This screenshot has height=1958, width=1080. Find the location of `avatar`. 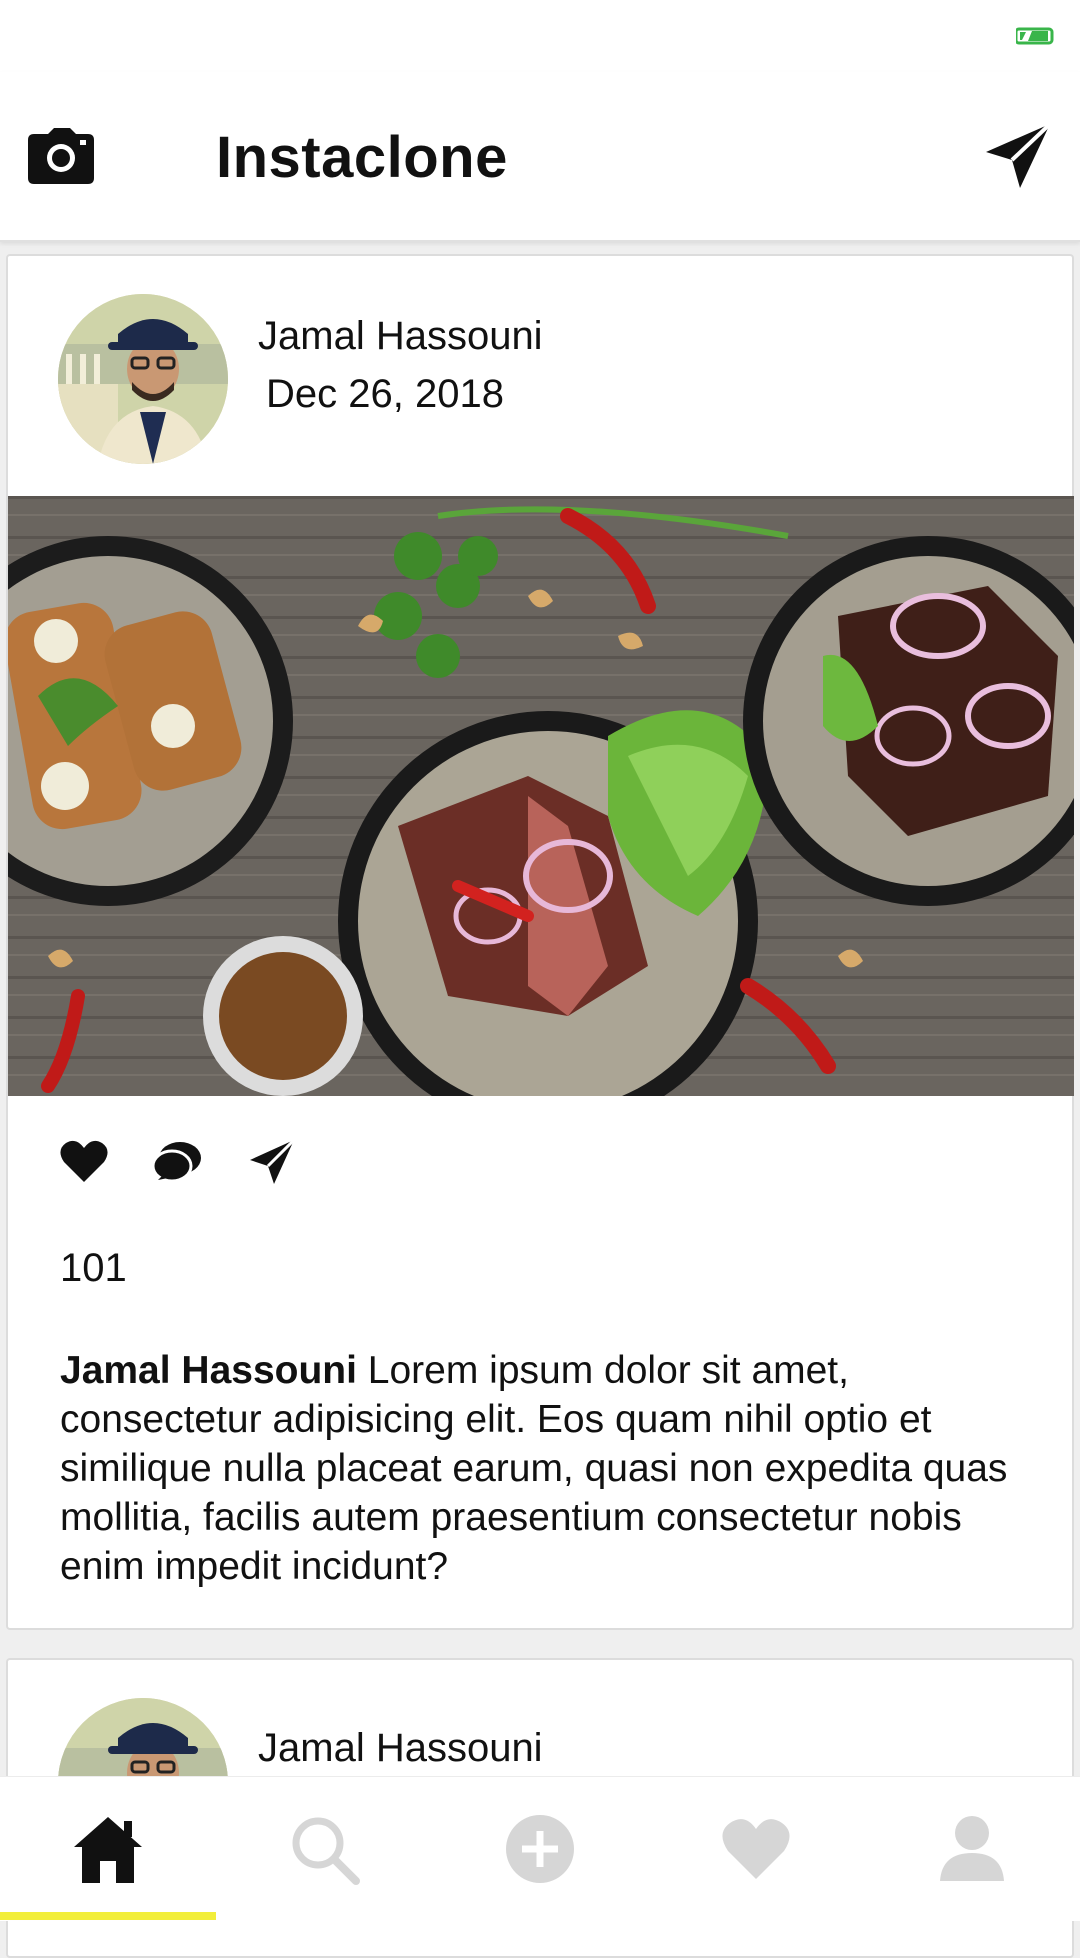

avatar is located at coordinates (143, 379).